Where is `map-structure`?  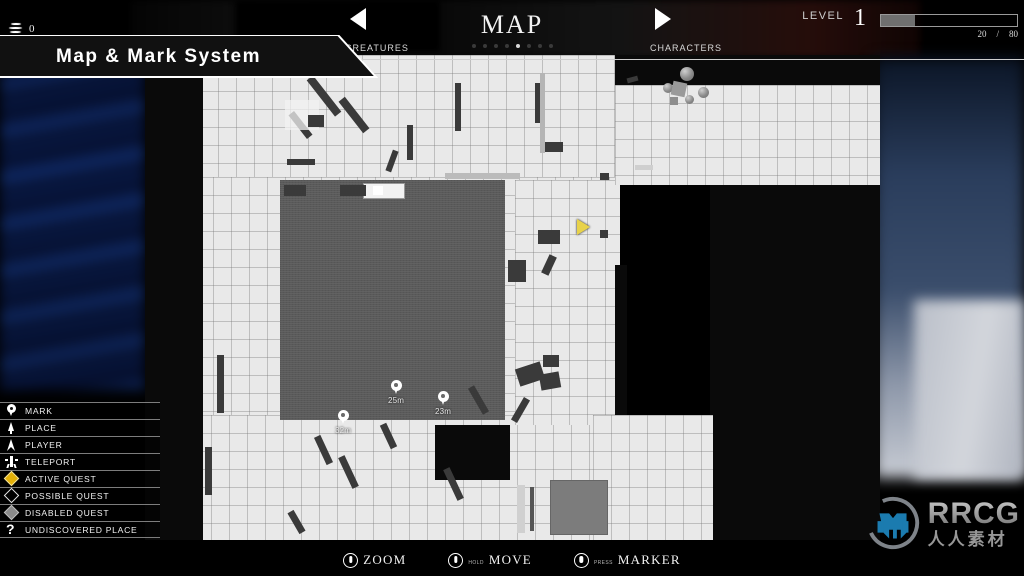 map-structure is located at coordinates (579, 507).